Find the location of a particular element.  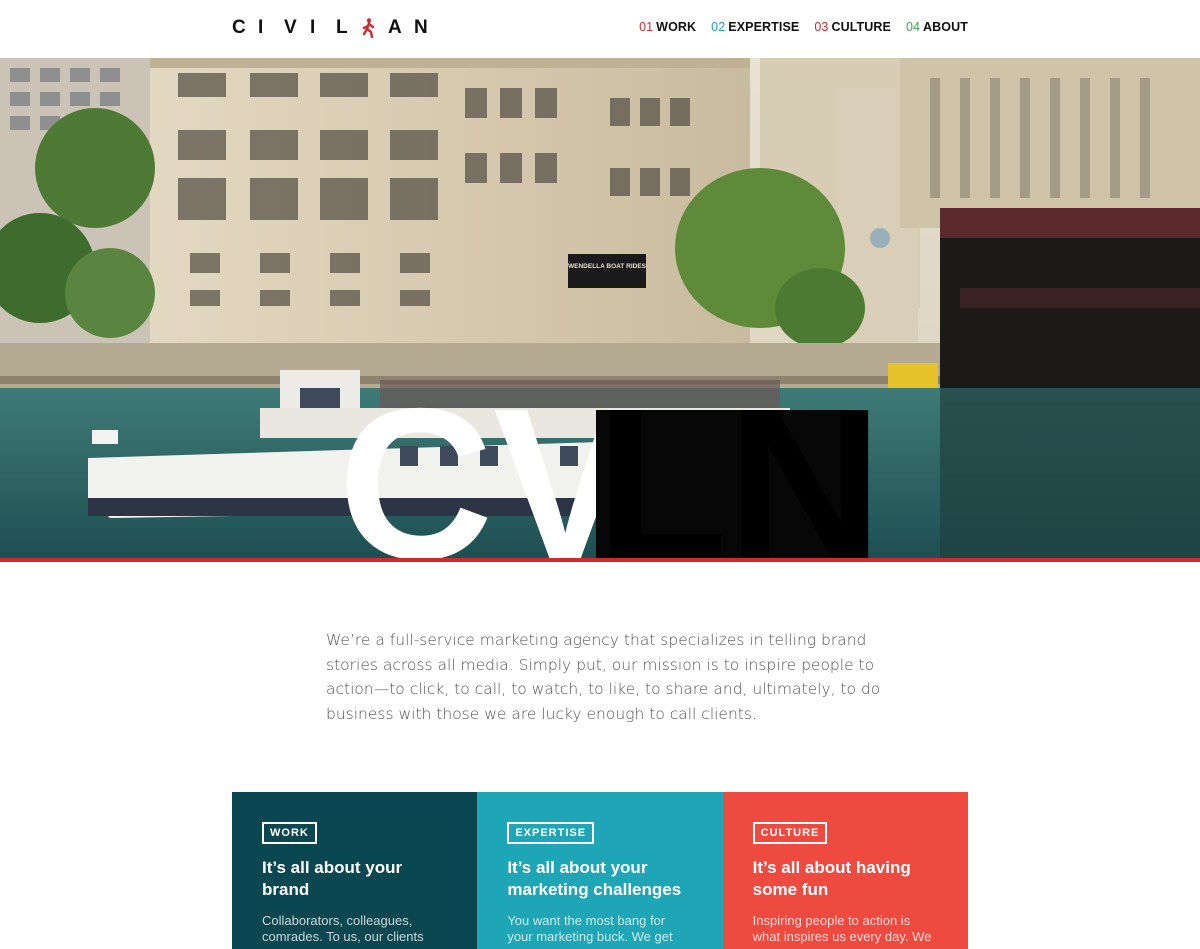

nav-number: 03 is located at coordinates (821, 27).